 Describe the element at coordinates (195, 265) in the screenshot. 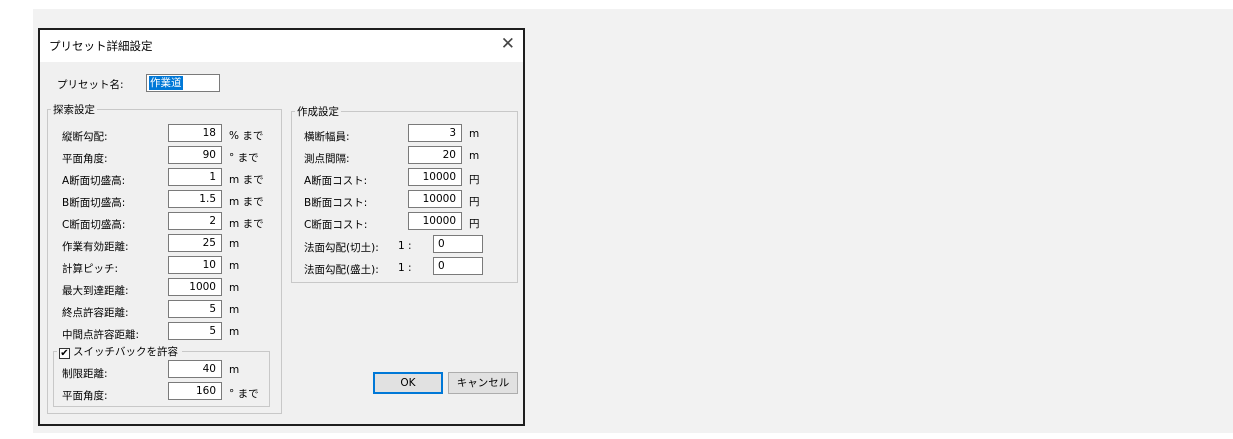

I see `search-row-input: 10` at that location.